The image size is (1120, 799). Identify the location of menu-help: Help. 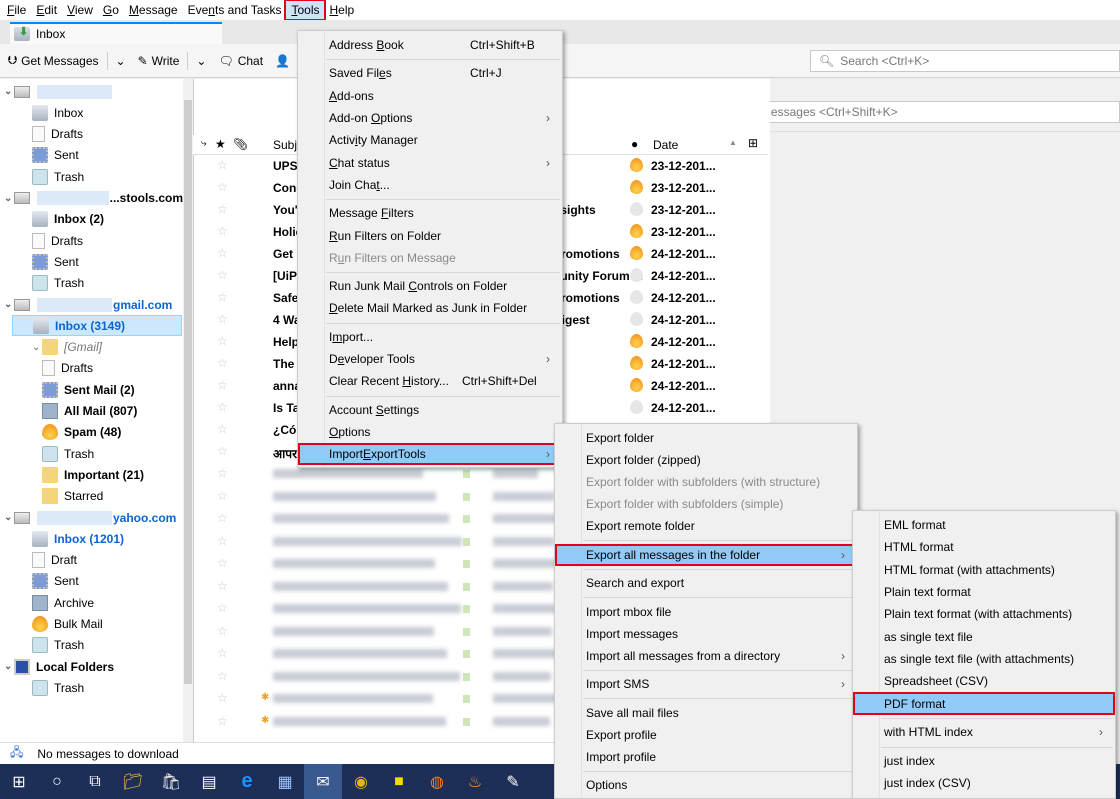
(341, 10).